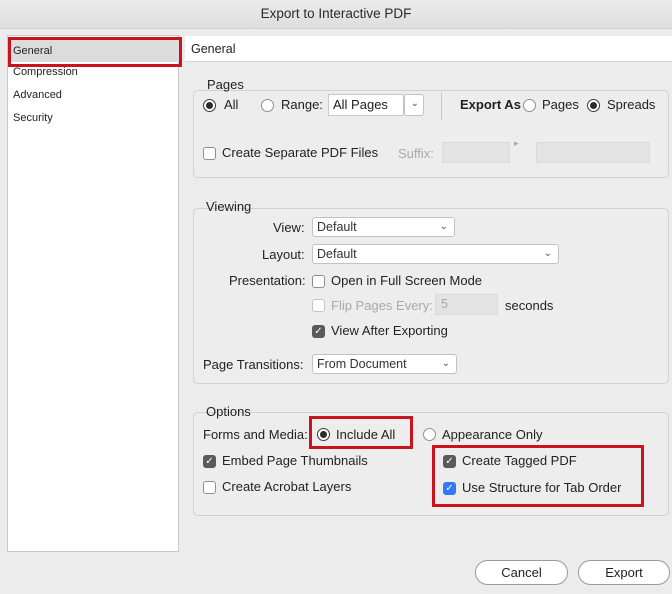 The height and width of the screenshot is (594, 672). What do you see at coordinates (267, 105) in the screenshot?
I see `range-radio` at bounding box center [267, 105].